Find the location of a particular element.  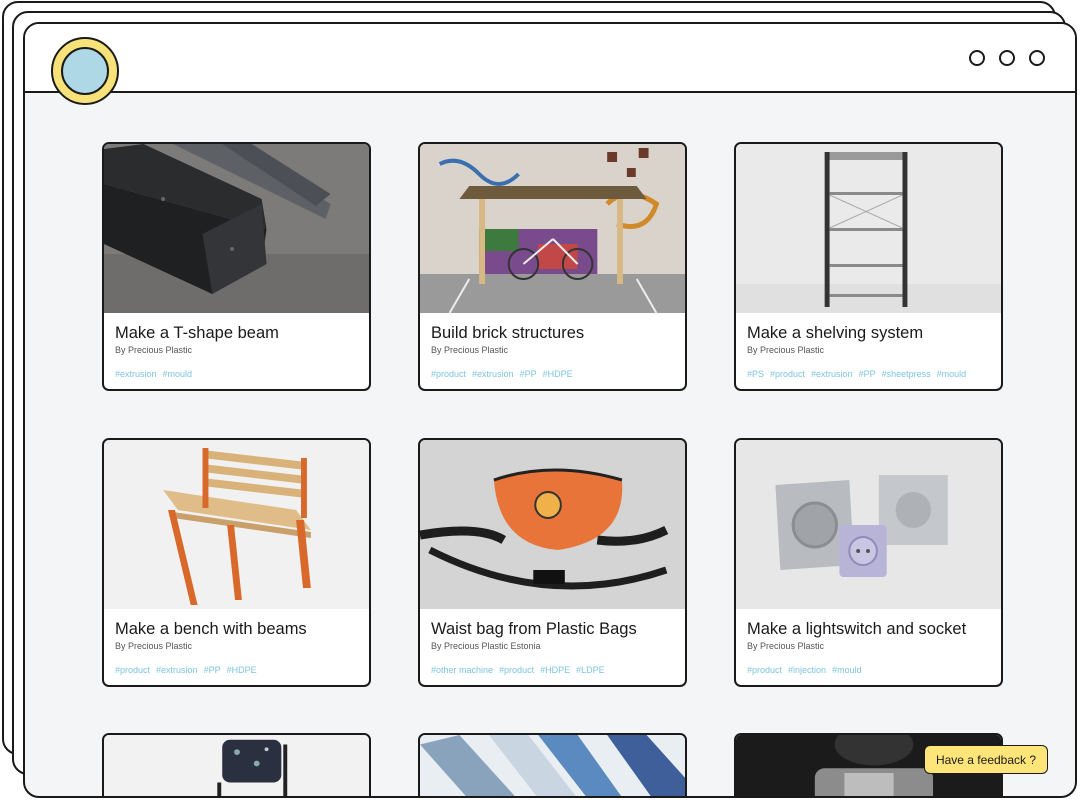

plastic-beams-photo is located at coordinates (552, 765).